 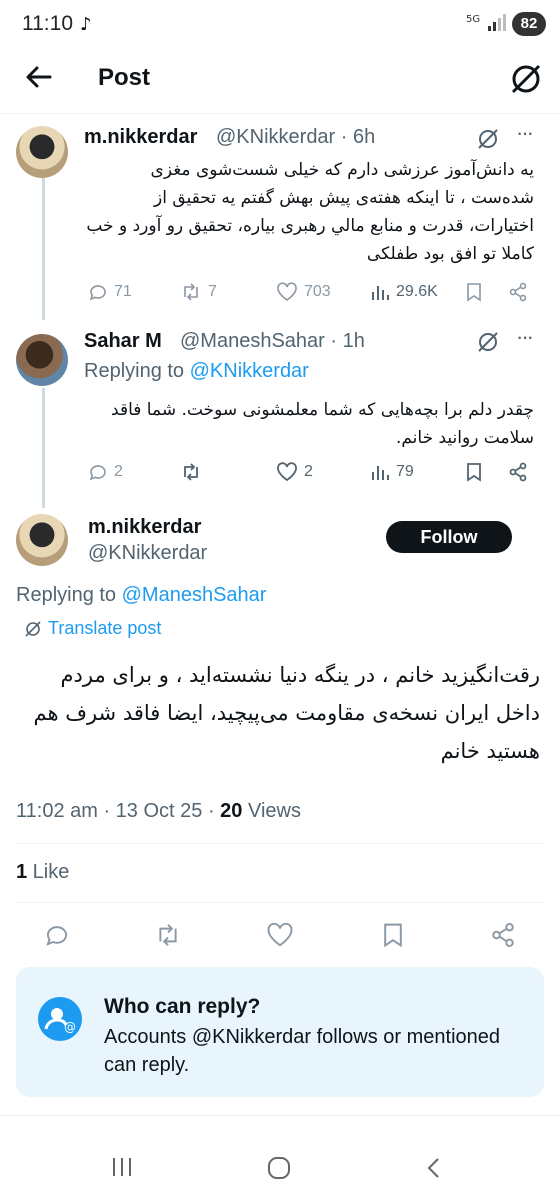 What do you see at coordinates (280, 82) in the screenshot?
I see `app-header: Post` at bounding box center [280, 82].